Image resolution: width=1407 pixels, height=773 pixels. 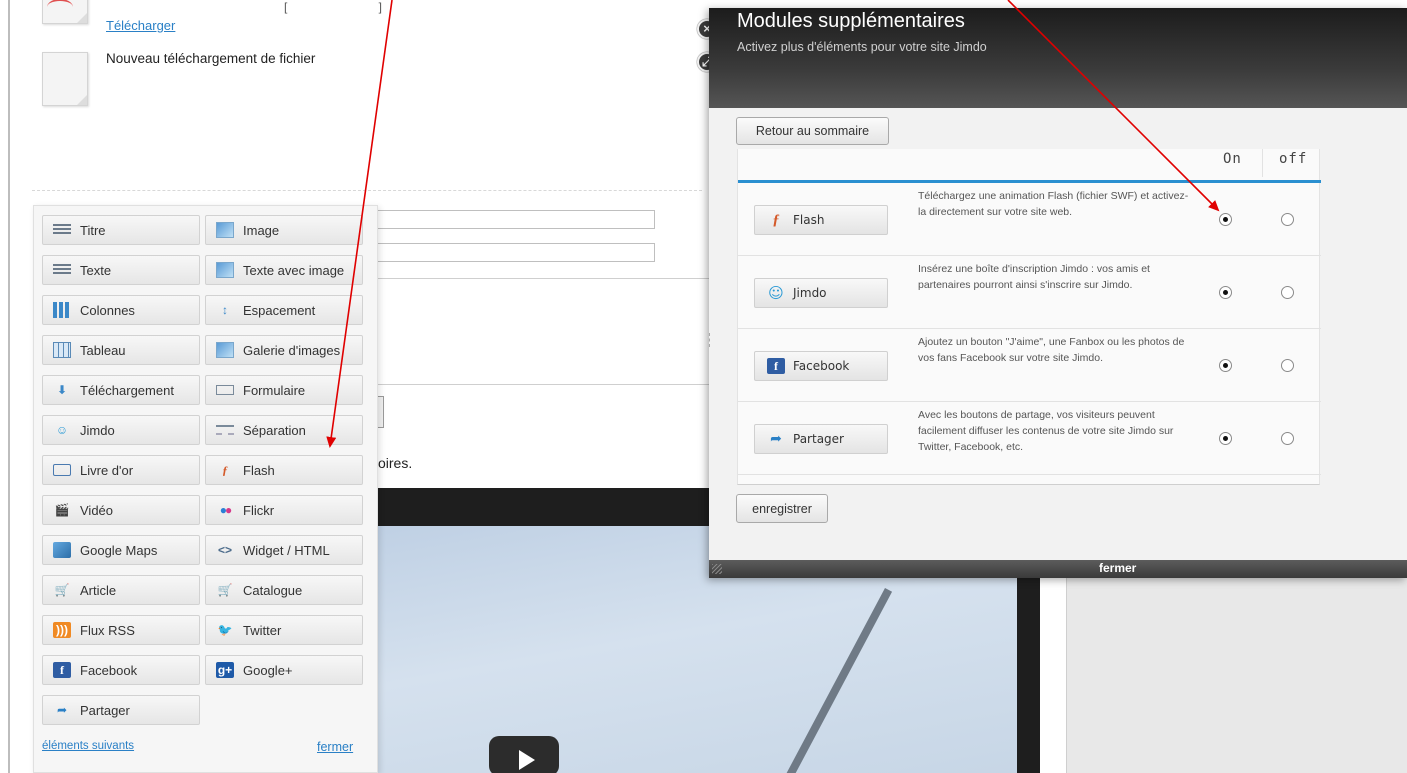 I want to click on element-label: Téléchargement, so click(x=127, y=390).